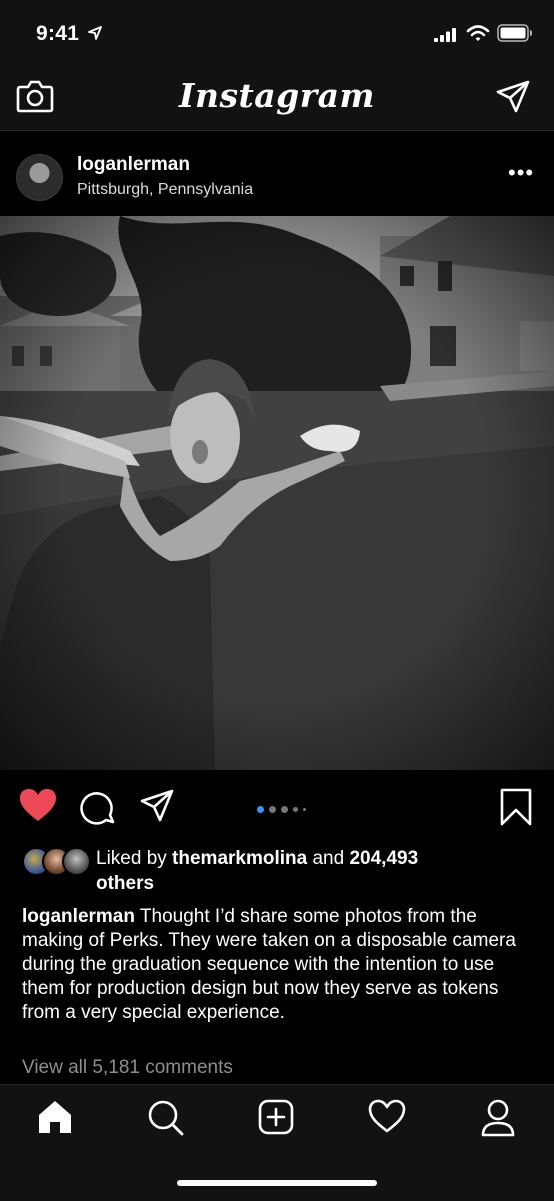  What do you see at coordinates (157, 806) in the screenshot?
I see `share-icon` at bounding box center [157, 806].